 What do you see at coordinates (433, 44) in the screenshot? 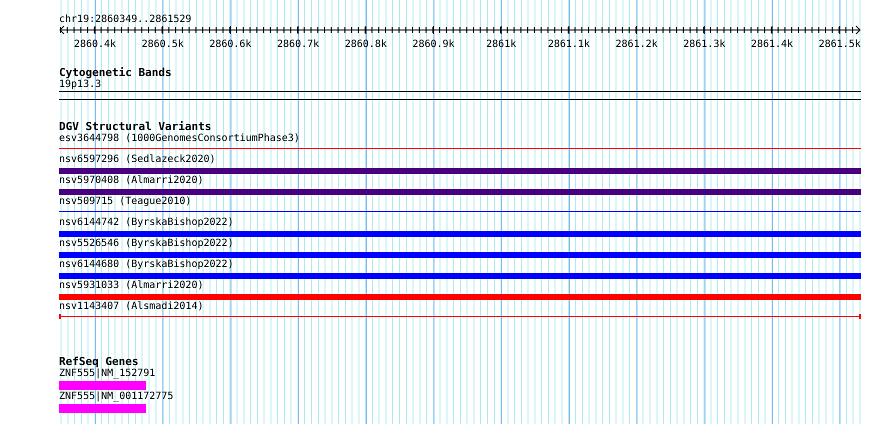
I see `ruler-label: 2860.9k` at bounding box center [433, 44].